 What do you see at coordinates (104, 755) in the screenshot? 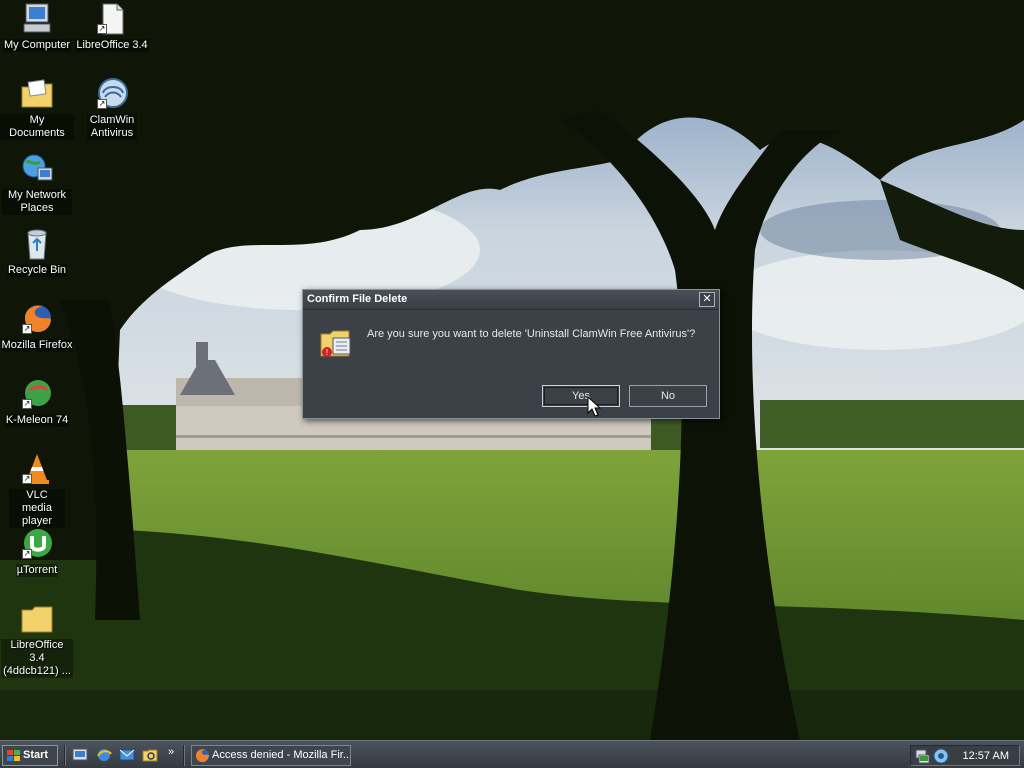
I see `internet-explorer-icon` at bounding box center [104, 755].